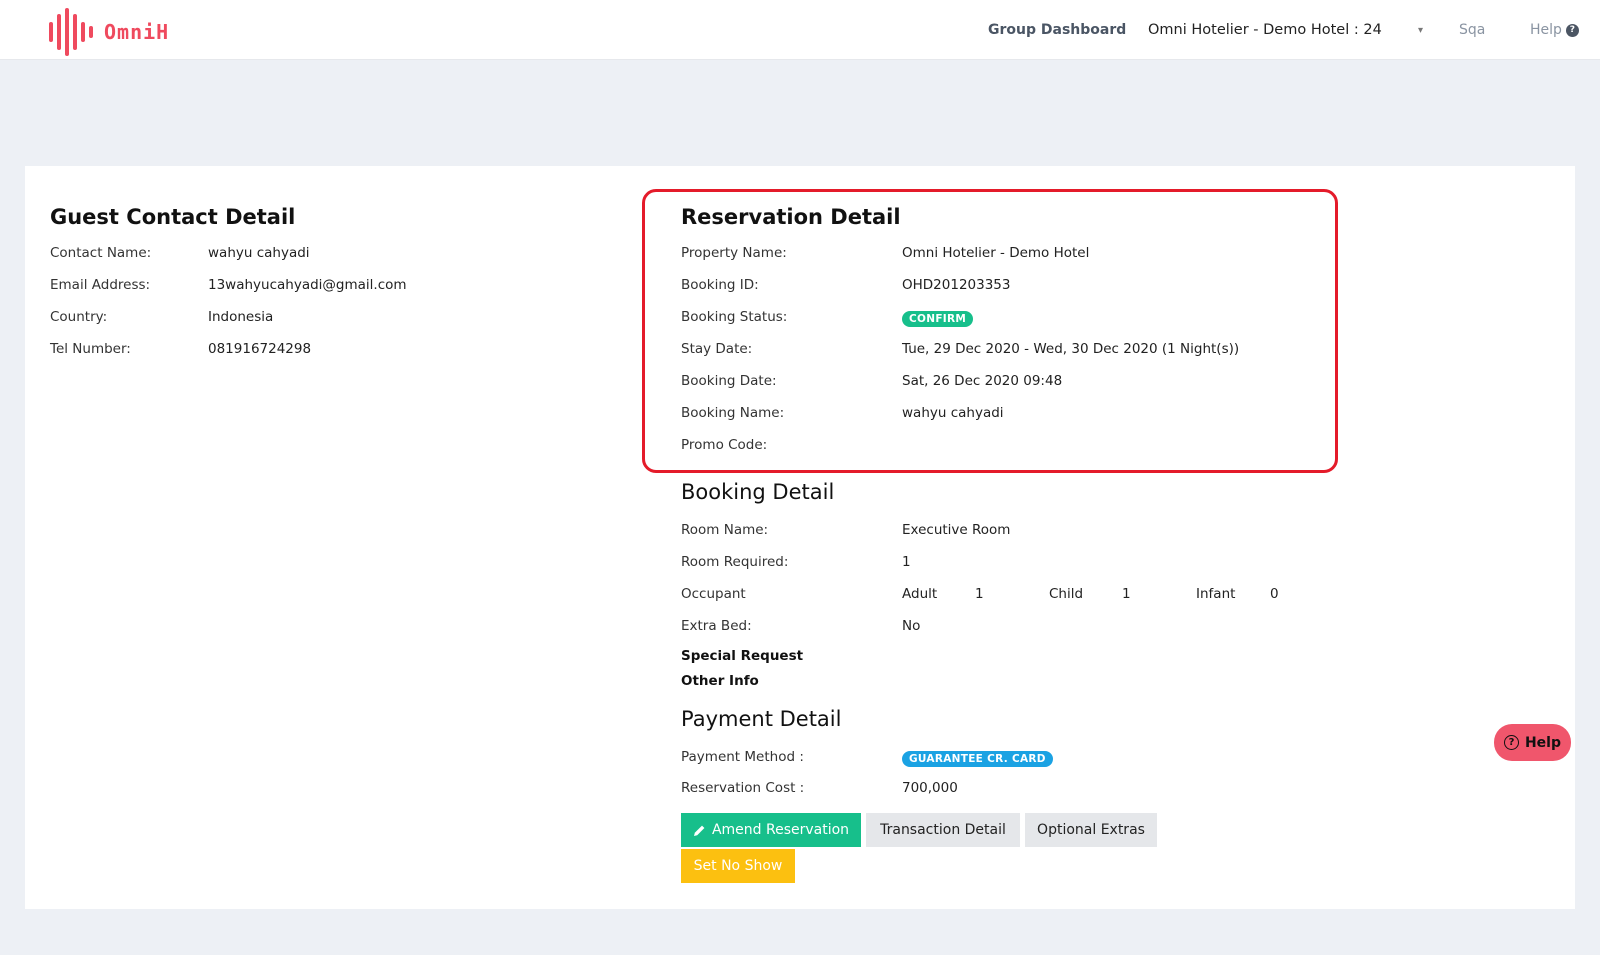 Image resolution: width=1600 pixels, height=955 pixels. I want to click on email-value: 13wahyucahyadi@gmail.com, so click(307, 285).